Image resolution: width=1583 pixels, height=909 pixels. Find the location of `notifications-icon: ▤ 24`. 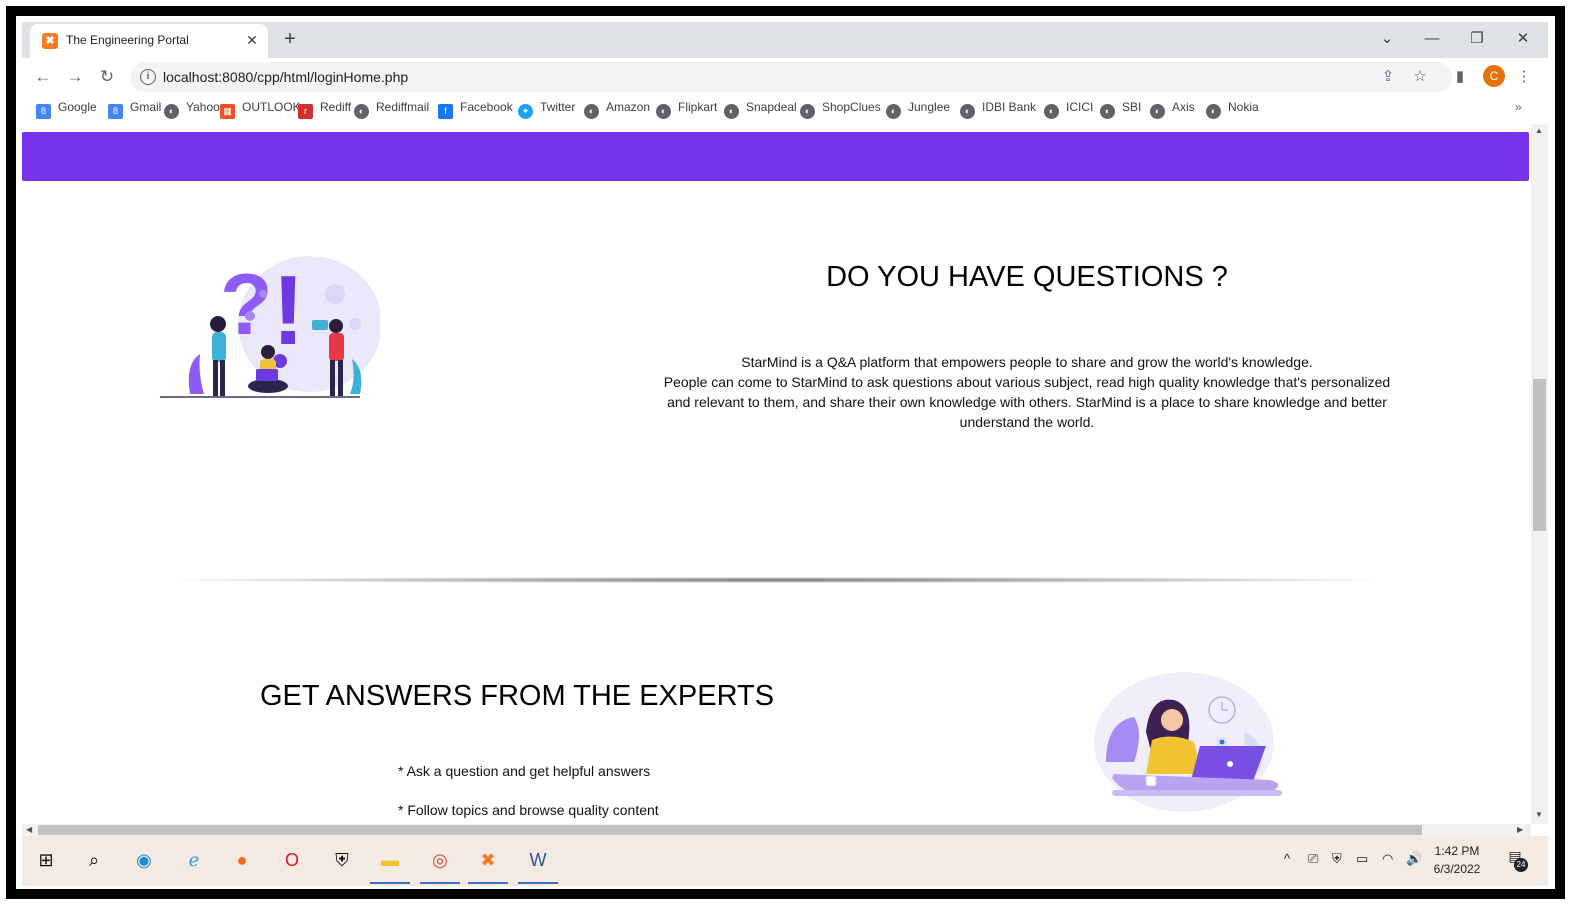

notifications-icon: ▤ 24 is located at coordinates (1516, 860).